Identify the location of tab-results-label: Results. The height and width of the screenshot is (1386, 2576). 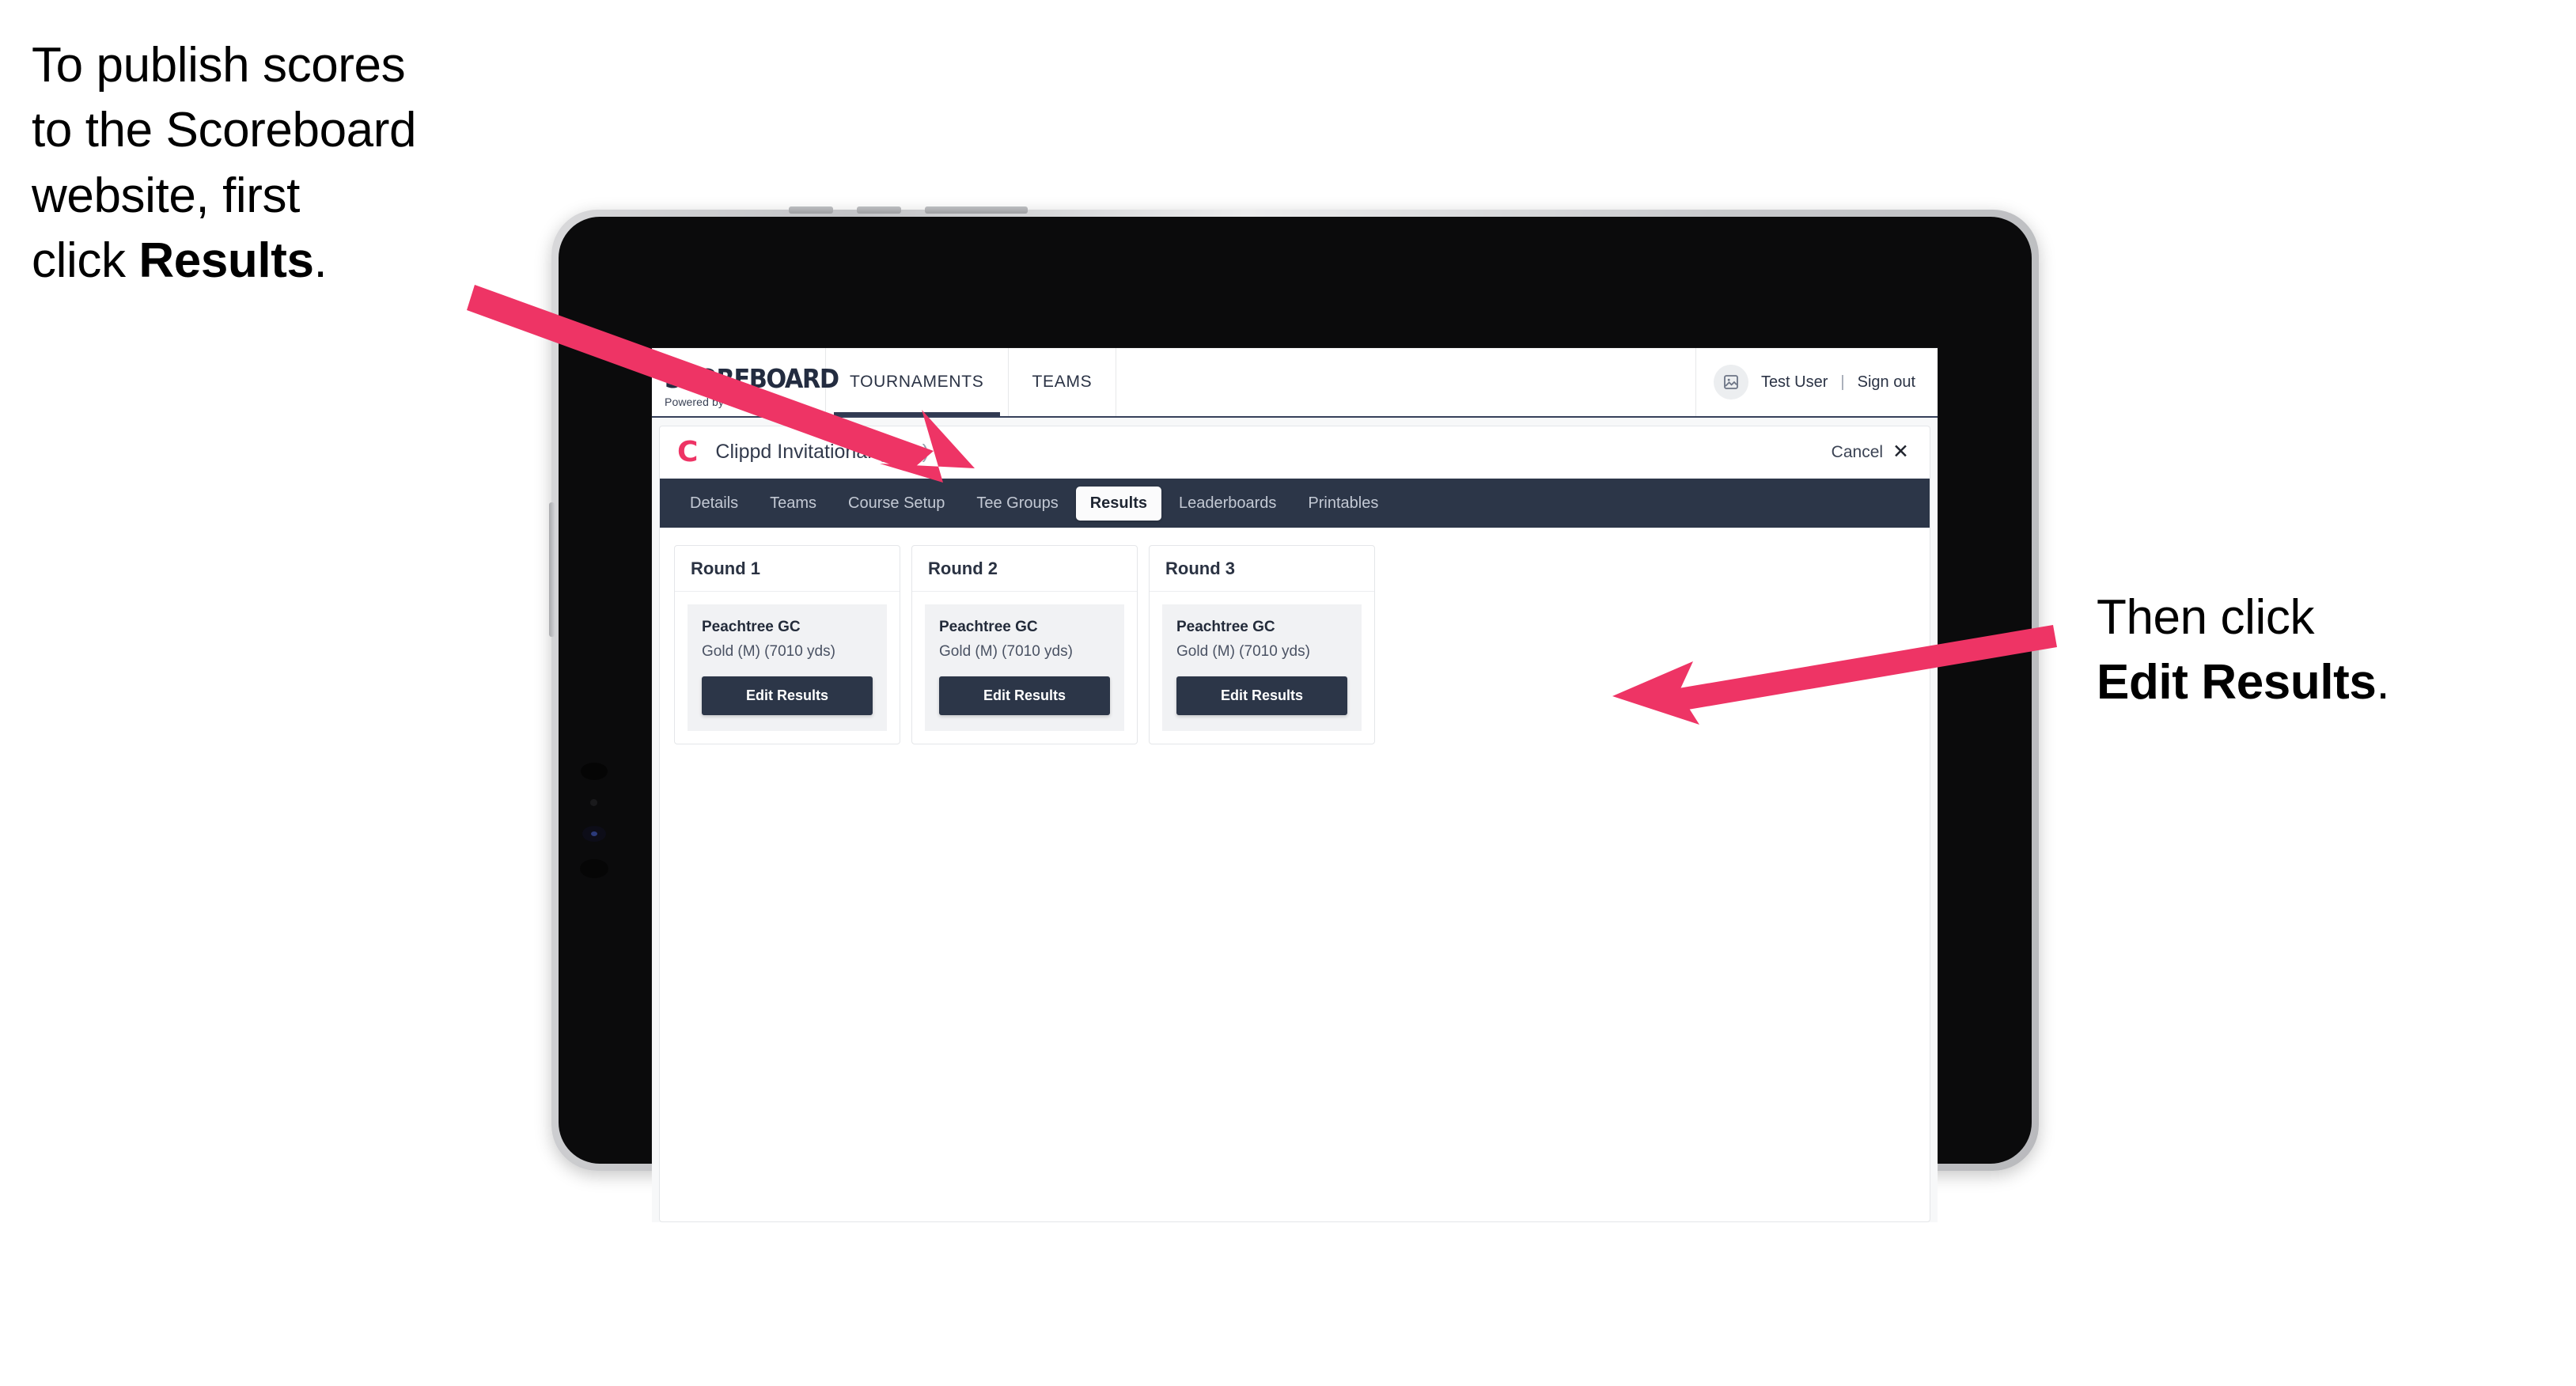
(1118, 503).